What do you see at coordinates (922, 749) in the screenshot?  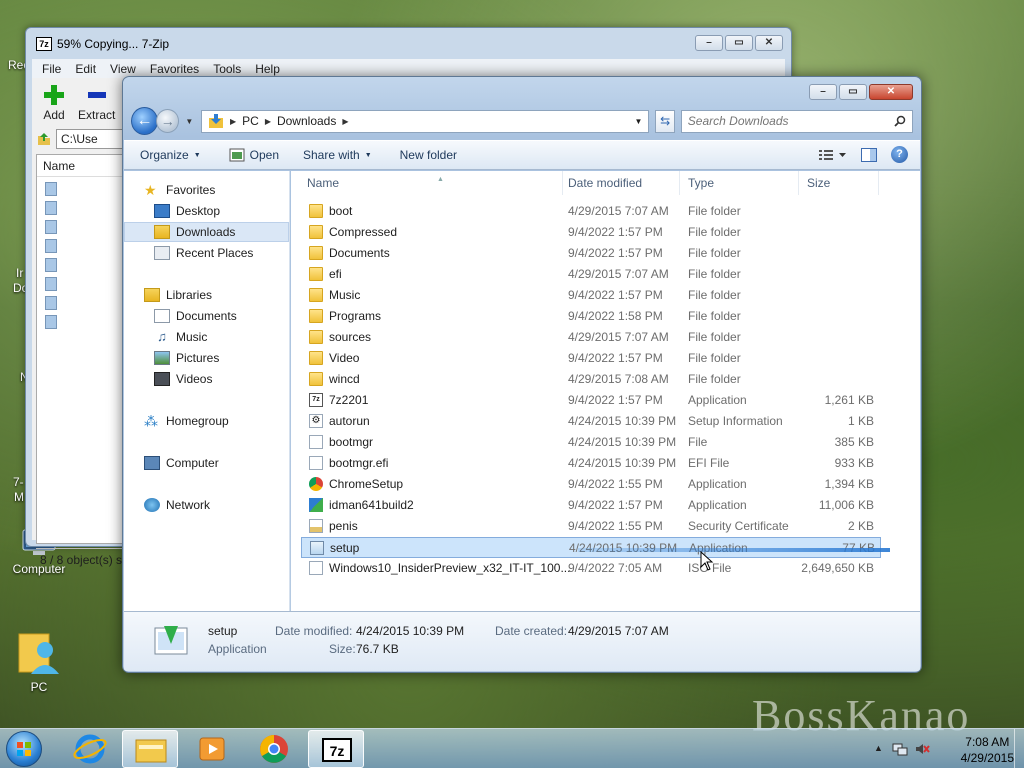 I see `volume-muted-icon` at bounding box center [922, 749].